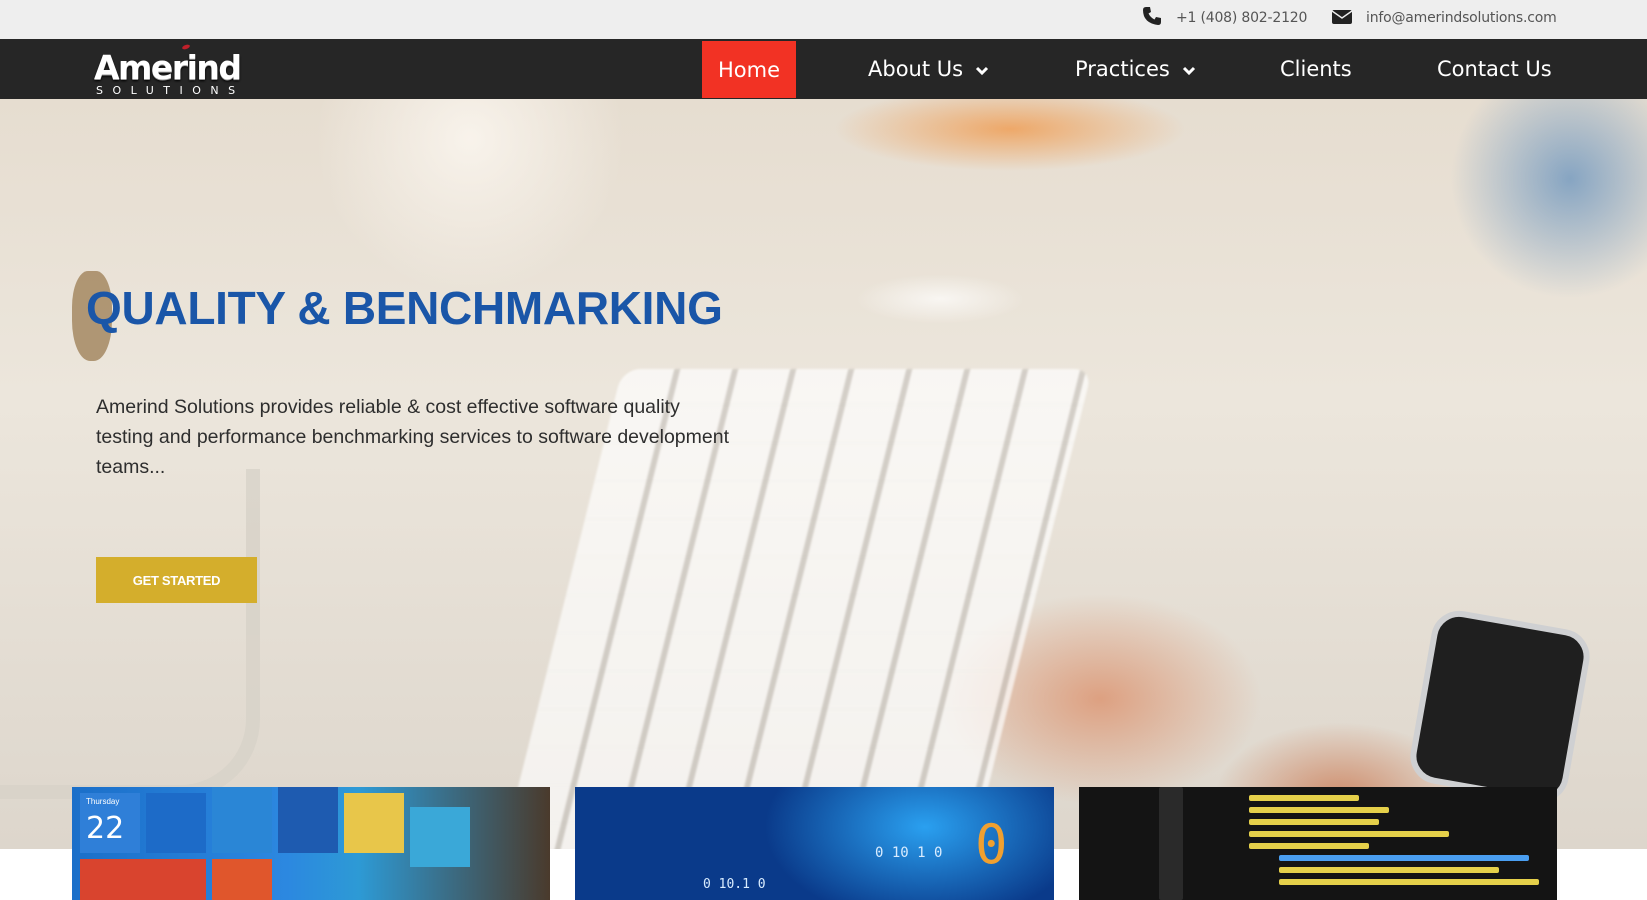 The height and width of the screenshot is (900, 1647). Describe the element at coordinates (143, 879) in the screenshot. I see `red-tile` at that location.